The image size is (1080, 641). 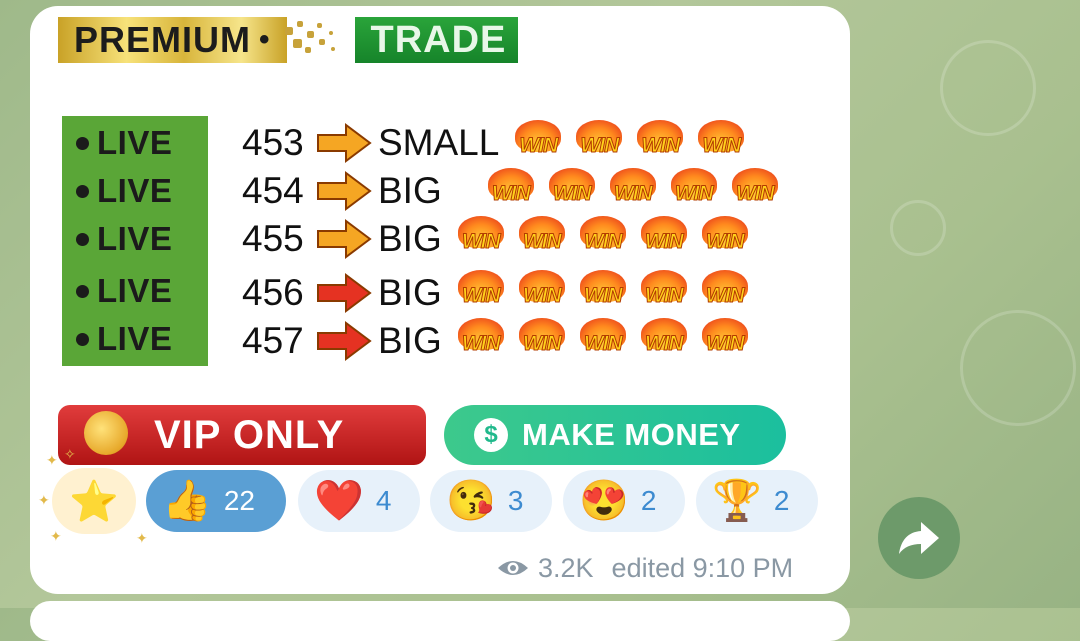 I want to click on period-number: 457, so click(x=273, y=340).